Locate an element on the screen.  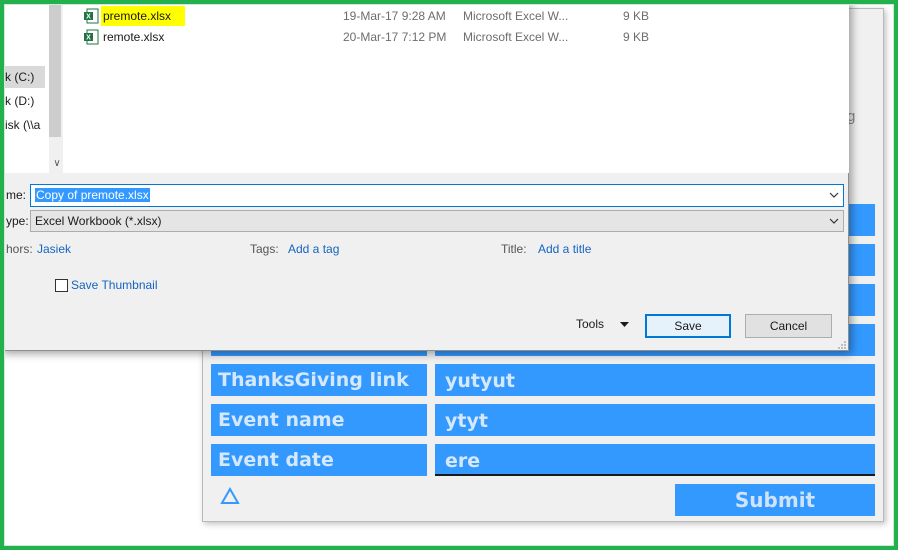
form-row-event-name: Event name ytyt is located at coordinates (543, 420).